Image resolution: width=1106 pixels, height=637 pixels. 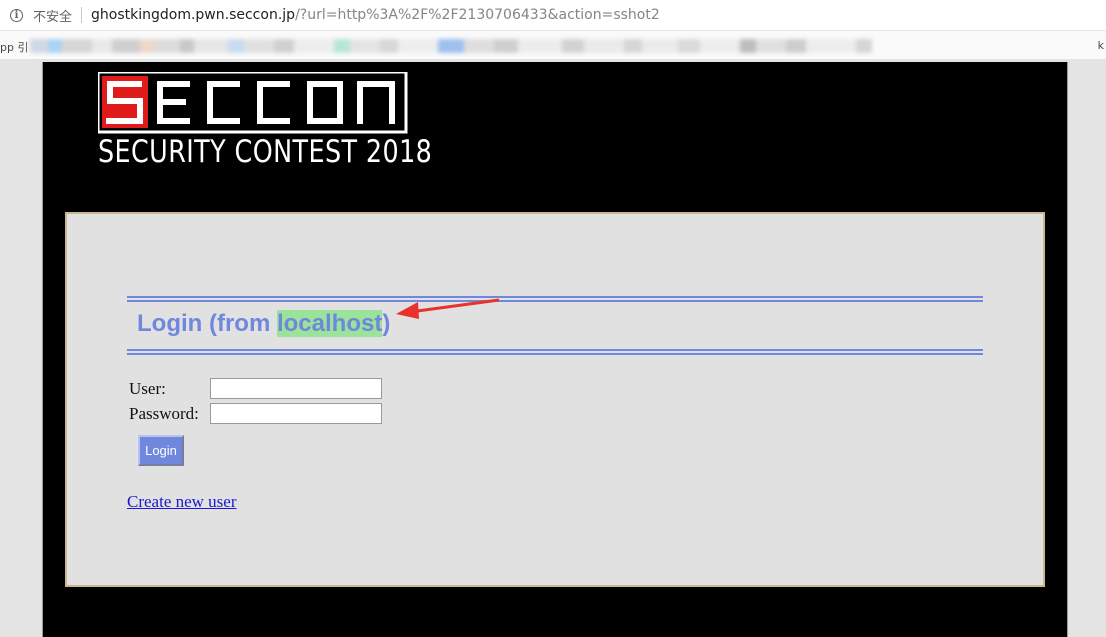 What do you see at coordinates (14, 47) in the screenshot?
I see `bookmark-apps: pp 引` at bounding box center [14, 47].